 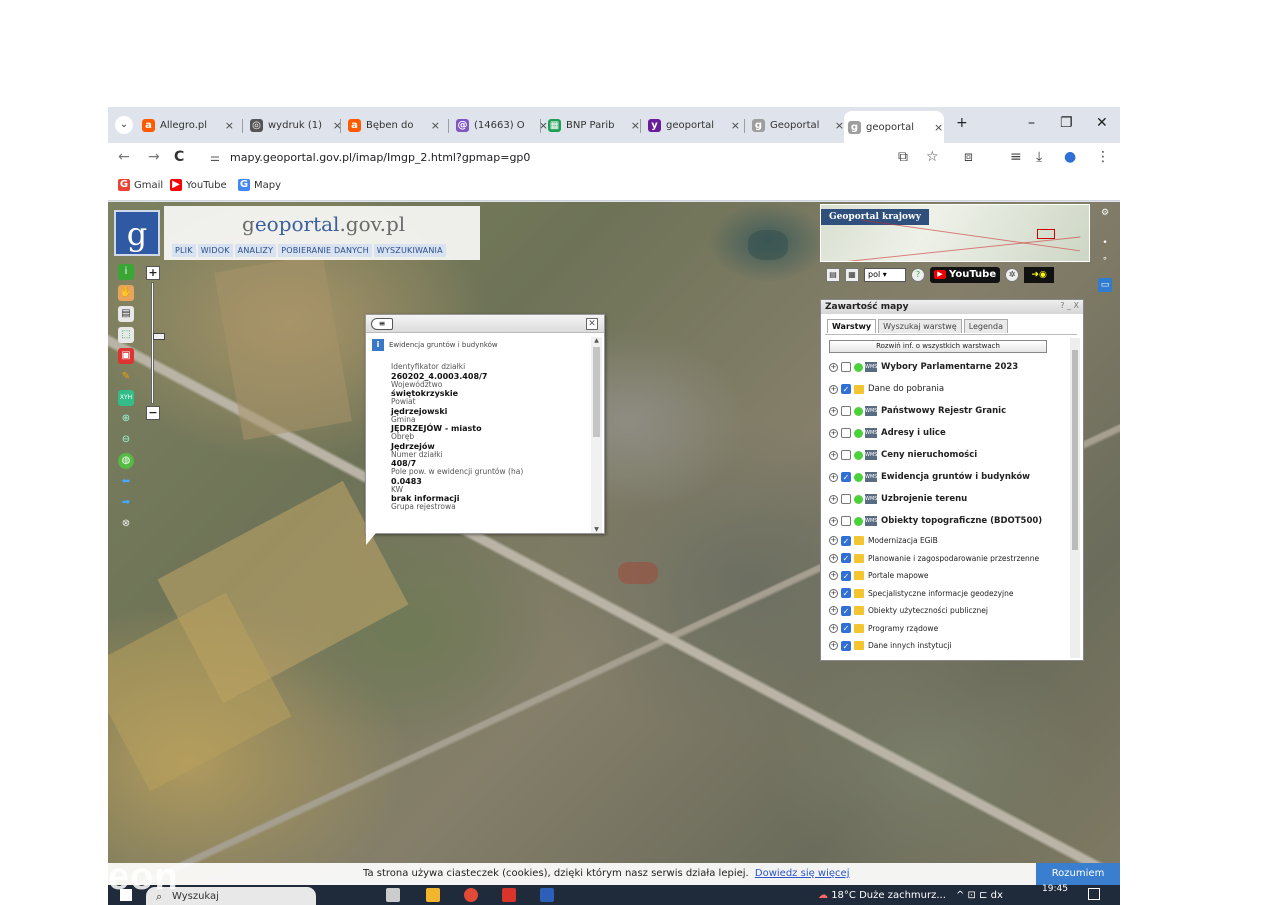 What do you see at coordinates (500, 125) in the screenshot?
I see `tab-3: @ (14663) O ×` at bounding box center [500, 125].